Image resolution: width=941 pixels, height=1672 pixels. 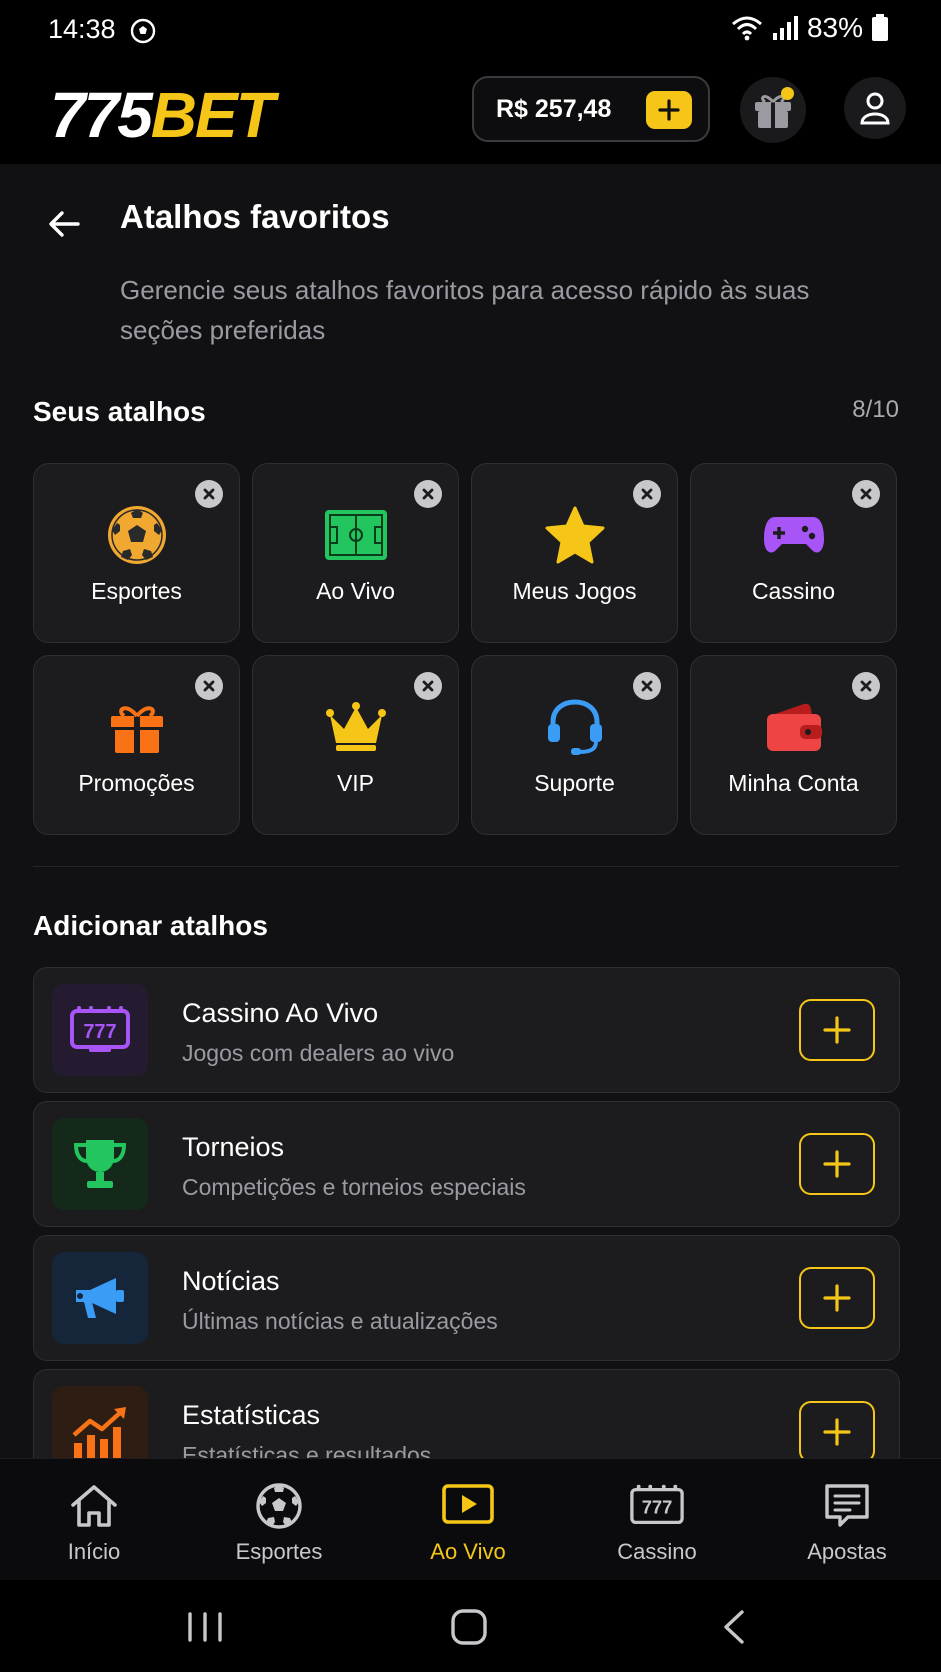 I want to click on favorites-count: 8/10, so click(x=875, y=409).